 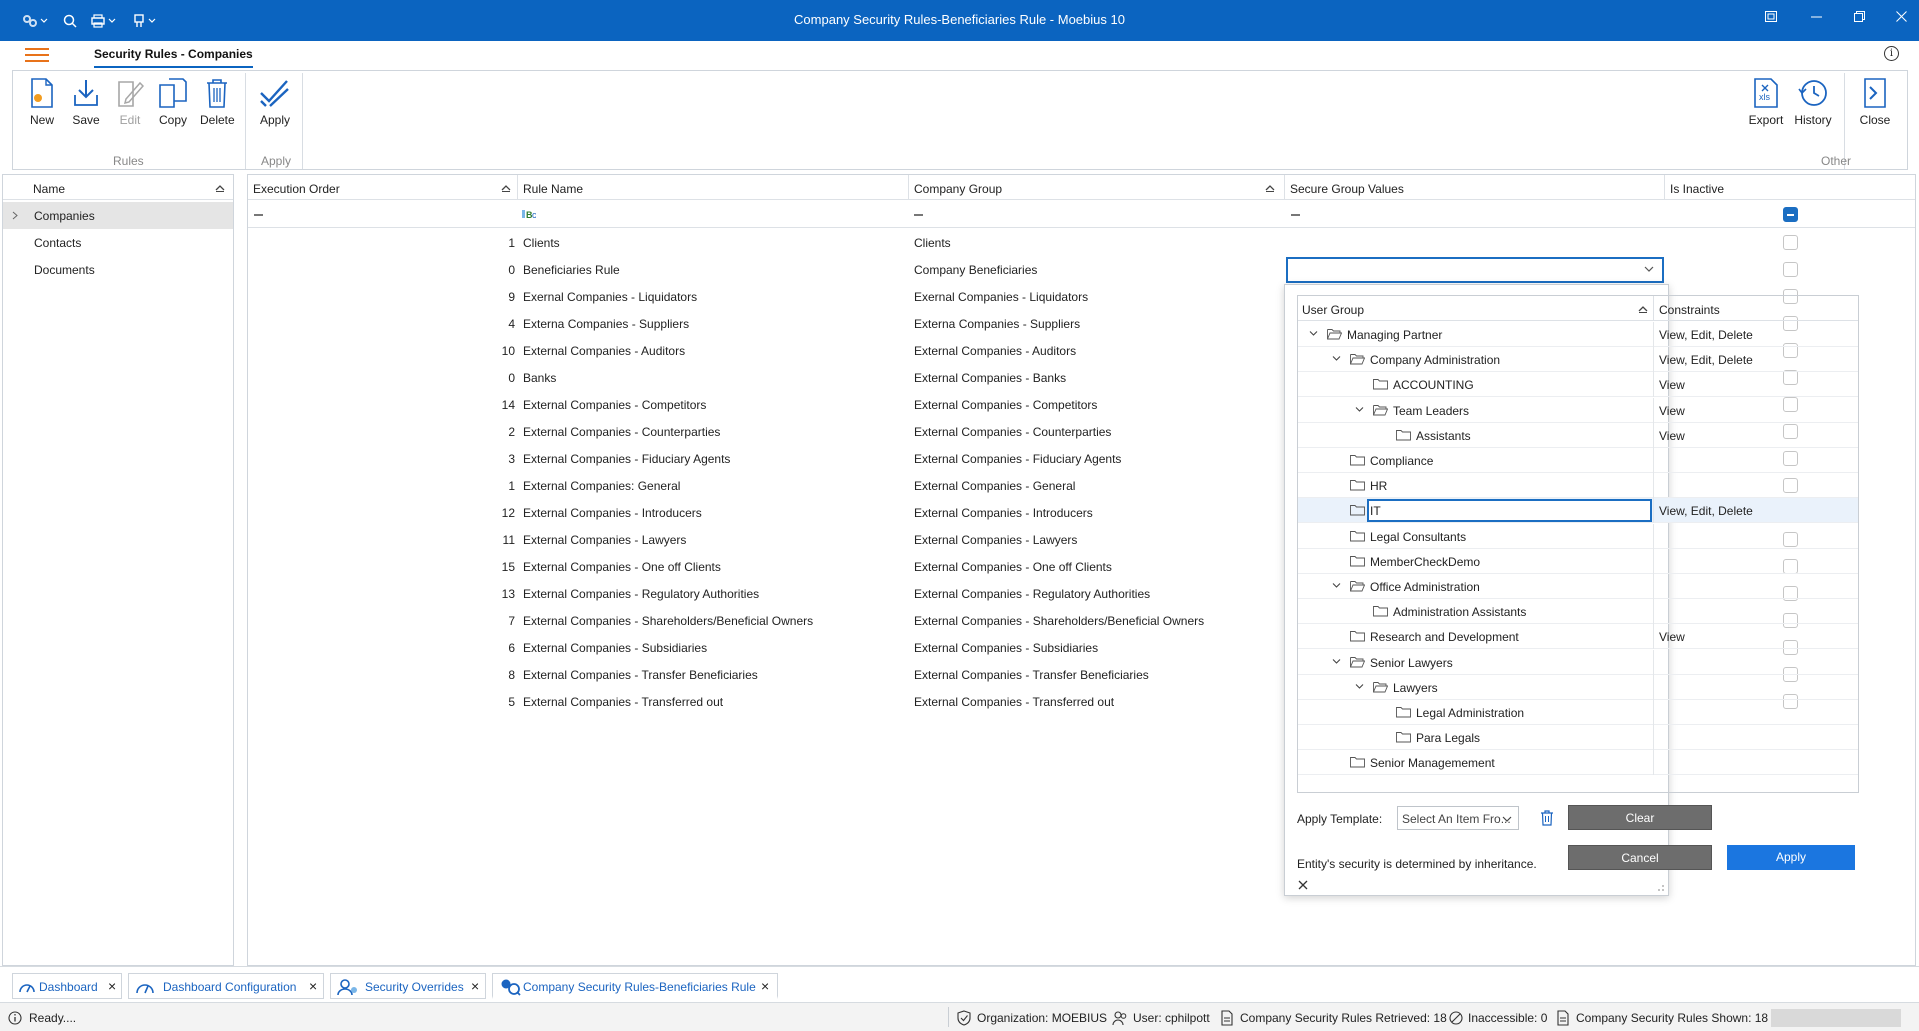 I want to click on edit-button-label: Edit, so click(x=130, y=120).